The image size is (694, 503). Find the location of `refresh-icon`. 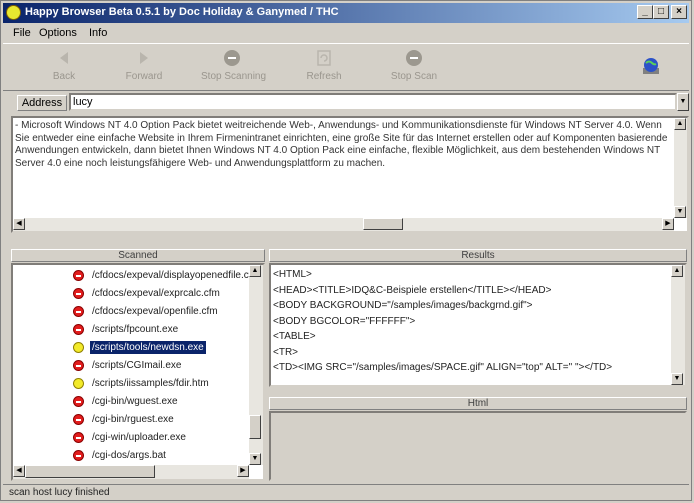

refresh-icon is located at coordinates (324, 58).